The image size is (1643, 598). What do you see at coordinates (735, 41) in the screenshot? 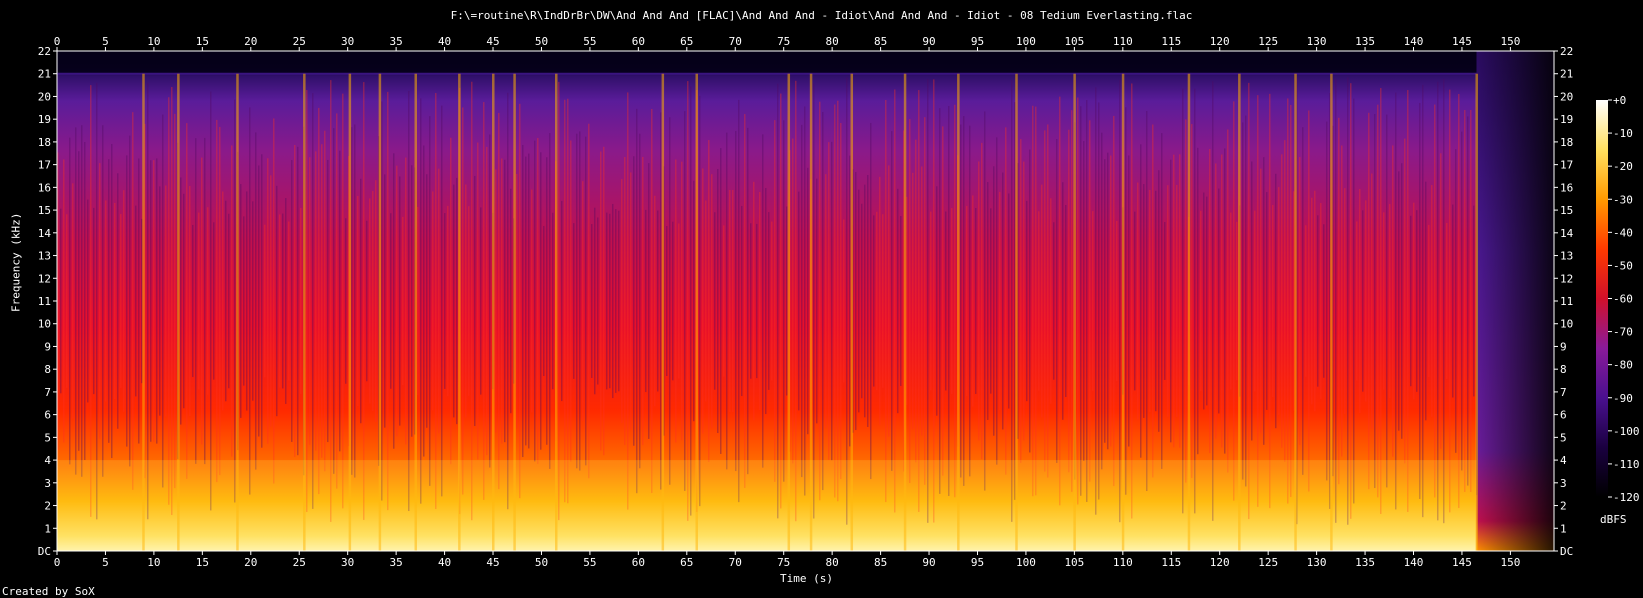
I see `x-tick-label-top: 70` at bounding box center [735, 41].